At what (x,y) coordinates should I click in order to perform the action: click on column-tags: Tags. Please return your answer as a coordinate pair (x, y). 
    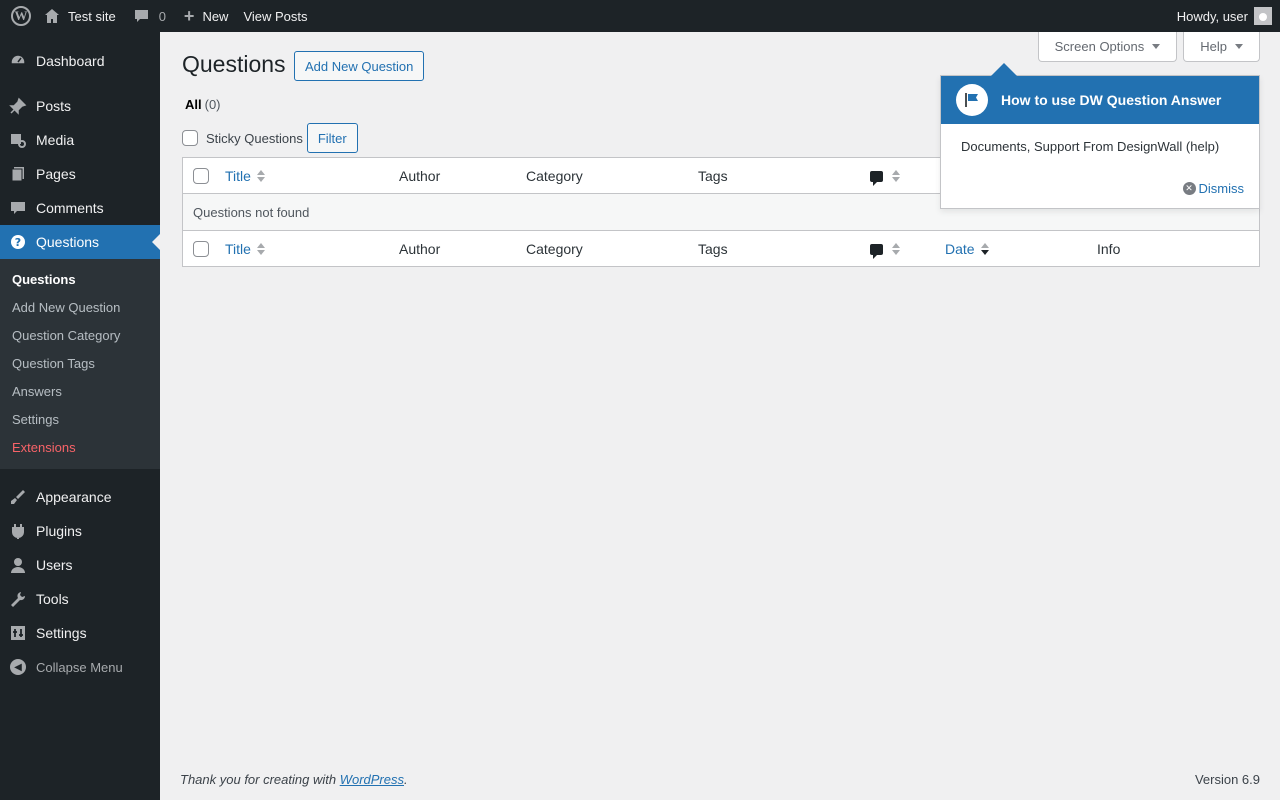
    Looking at the image, I should click on (713, 176).